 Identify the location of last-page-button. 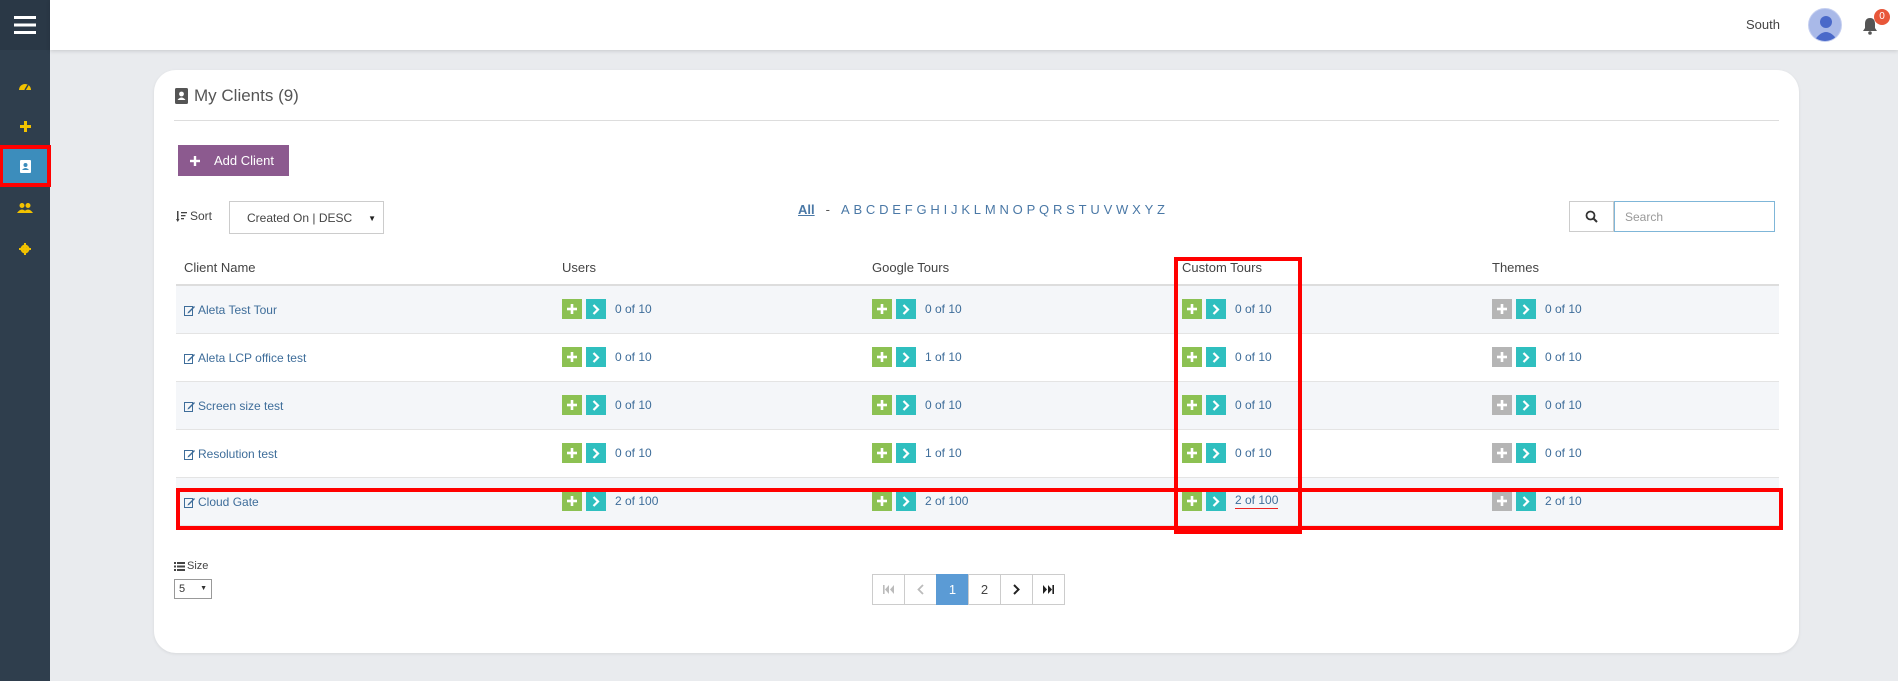
(1048, 589).